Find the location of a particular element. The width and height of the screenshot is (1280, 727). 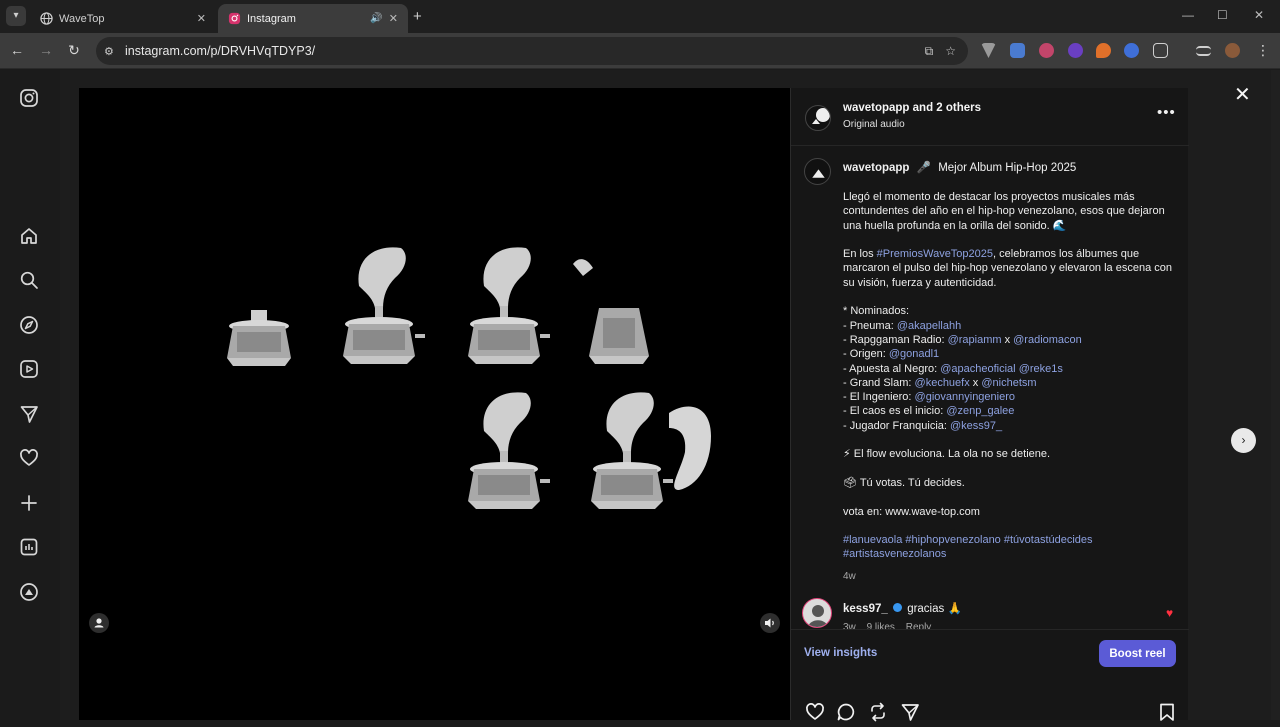

mention-link: @radiomacon is located at coordinates (1047, 340).